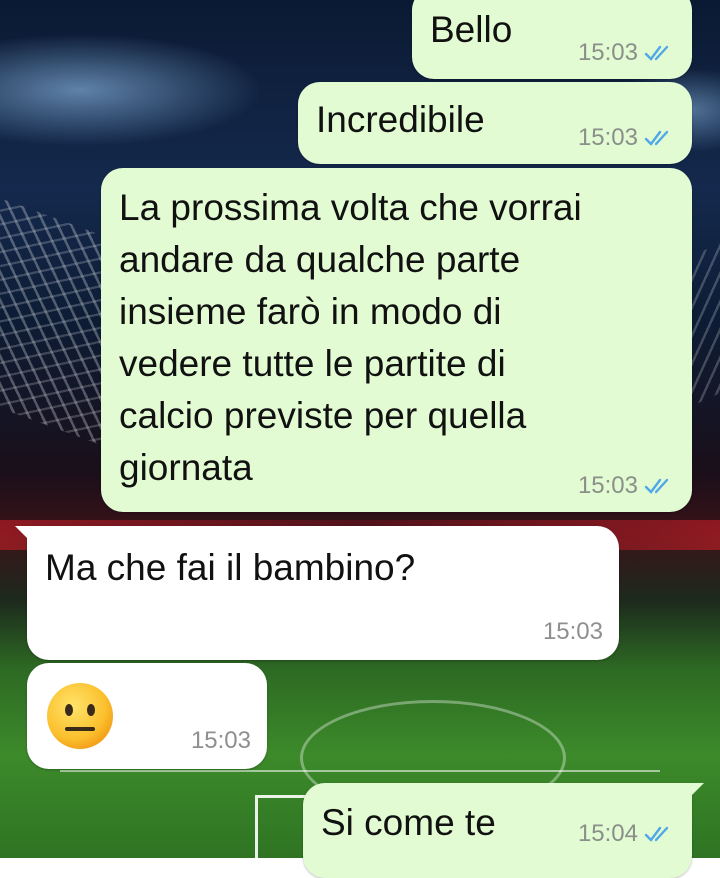 The width and height of the screenshot is (720, 878). I want to click on message-text: Si come te, so click(408, 822).